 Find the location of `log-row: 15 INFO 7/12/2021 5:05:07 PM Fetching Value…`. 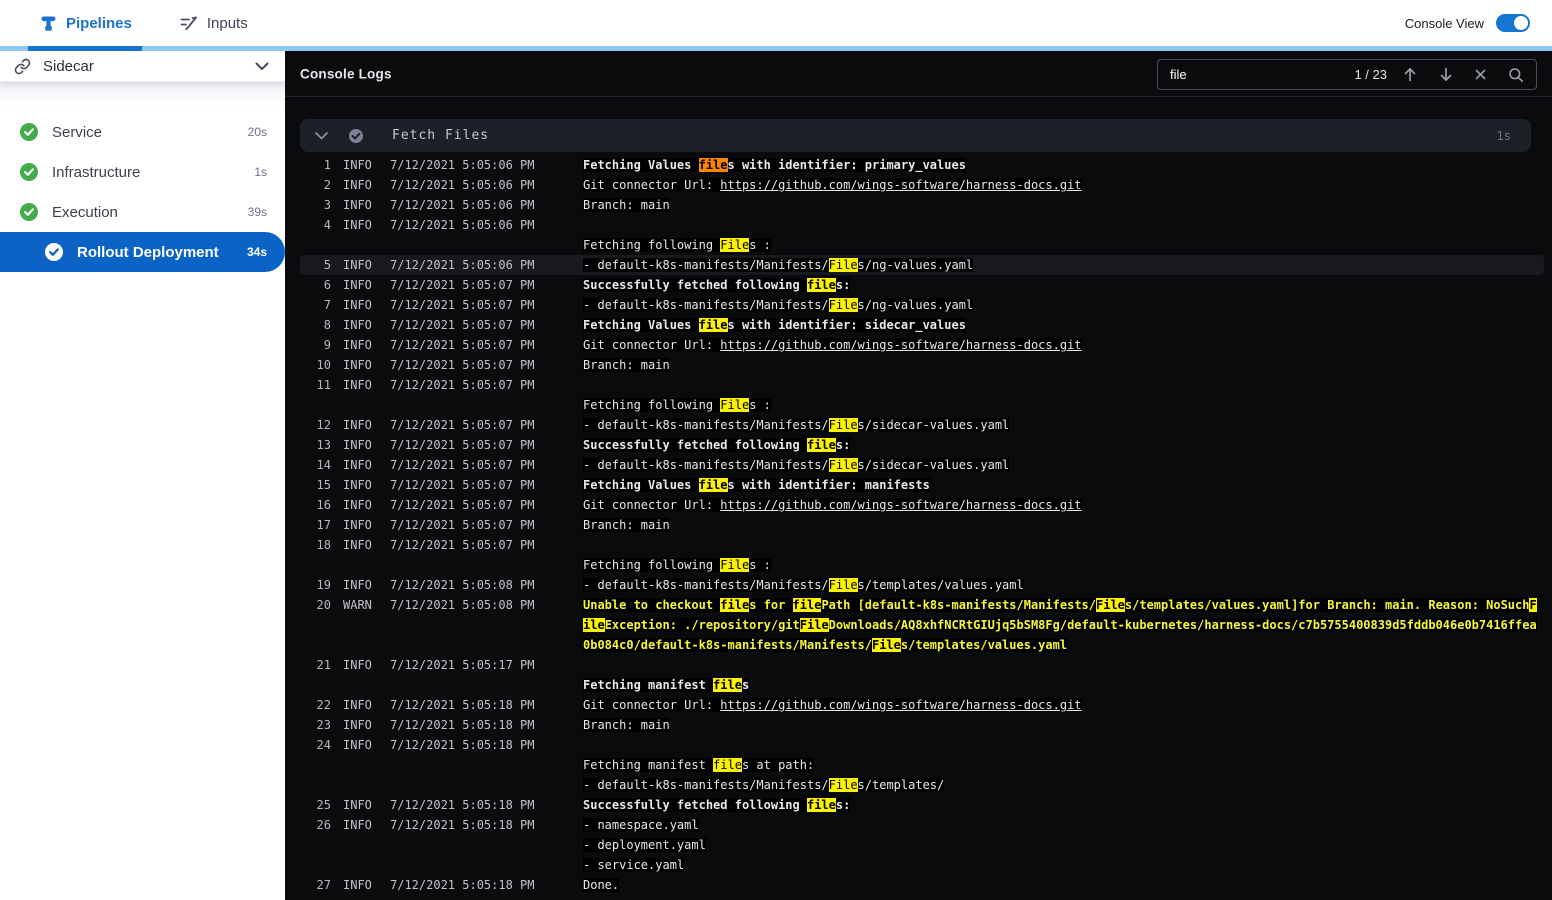

log-row: 15 INFO 7/12/2021 5:05:07 PM Fetching Value… is located at coordinates (922, 485).